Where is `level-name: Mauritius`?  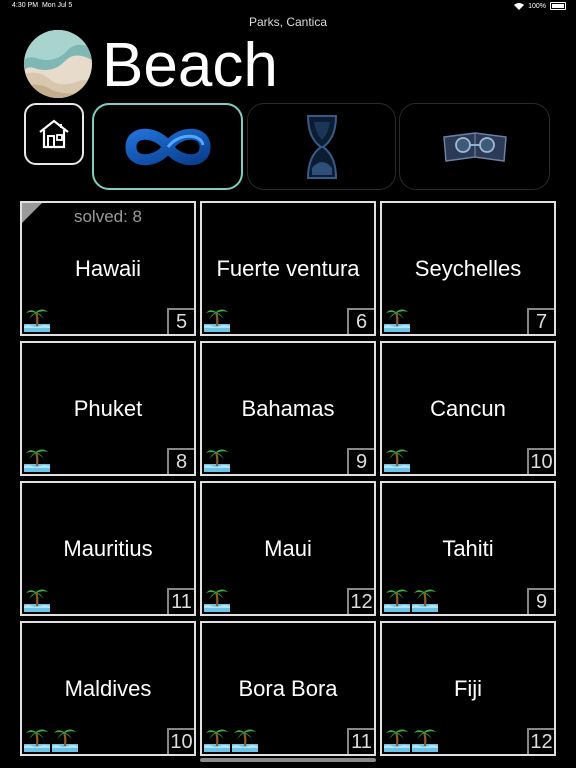 level-name: Mauritius is located at coordinates (108, 548).